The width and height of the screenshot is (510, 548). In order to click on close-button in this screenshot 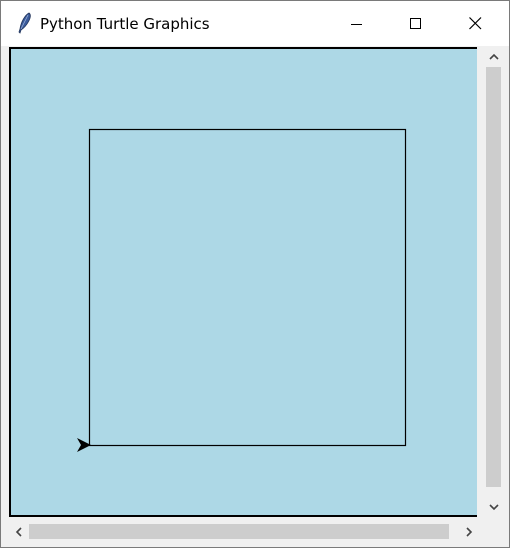, I will do `click(475, 23)`.